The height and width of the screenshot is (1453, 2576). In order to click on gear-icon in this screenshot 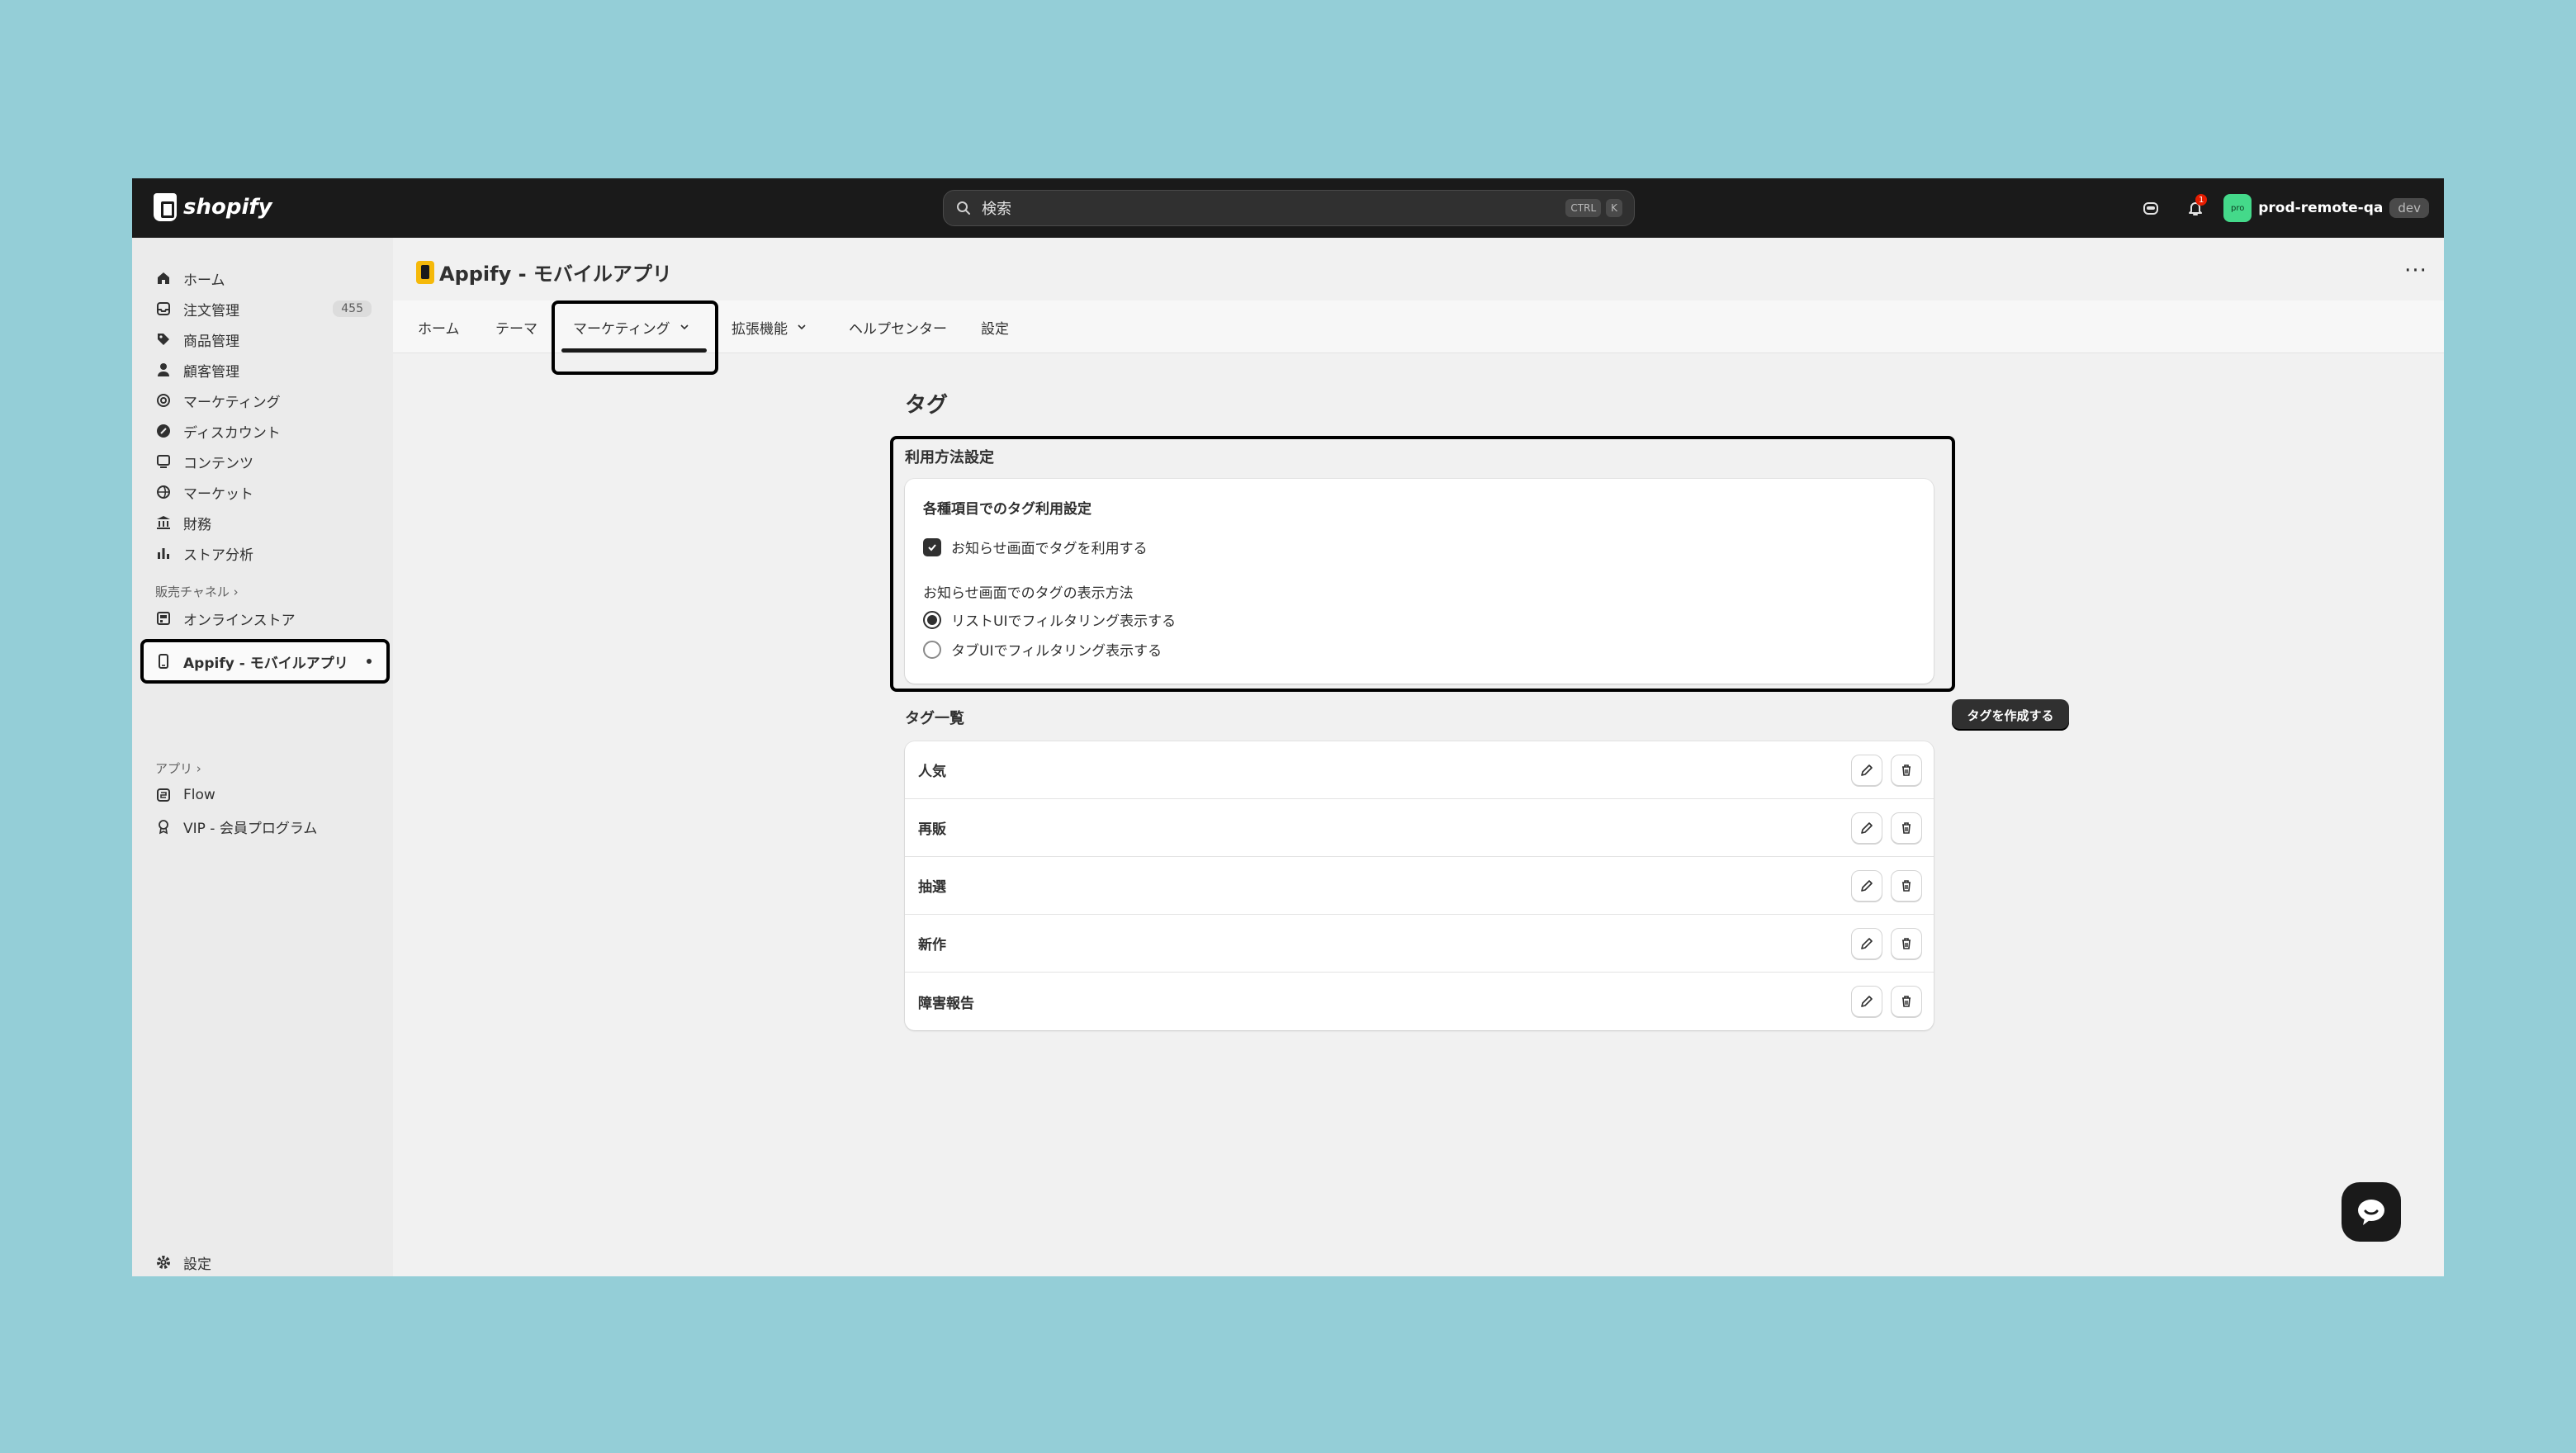, I will do `click(163, 1262)`.